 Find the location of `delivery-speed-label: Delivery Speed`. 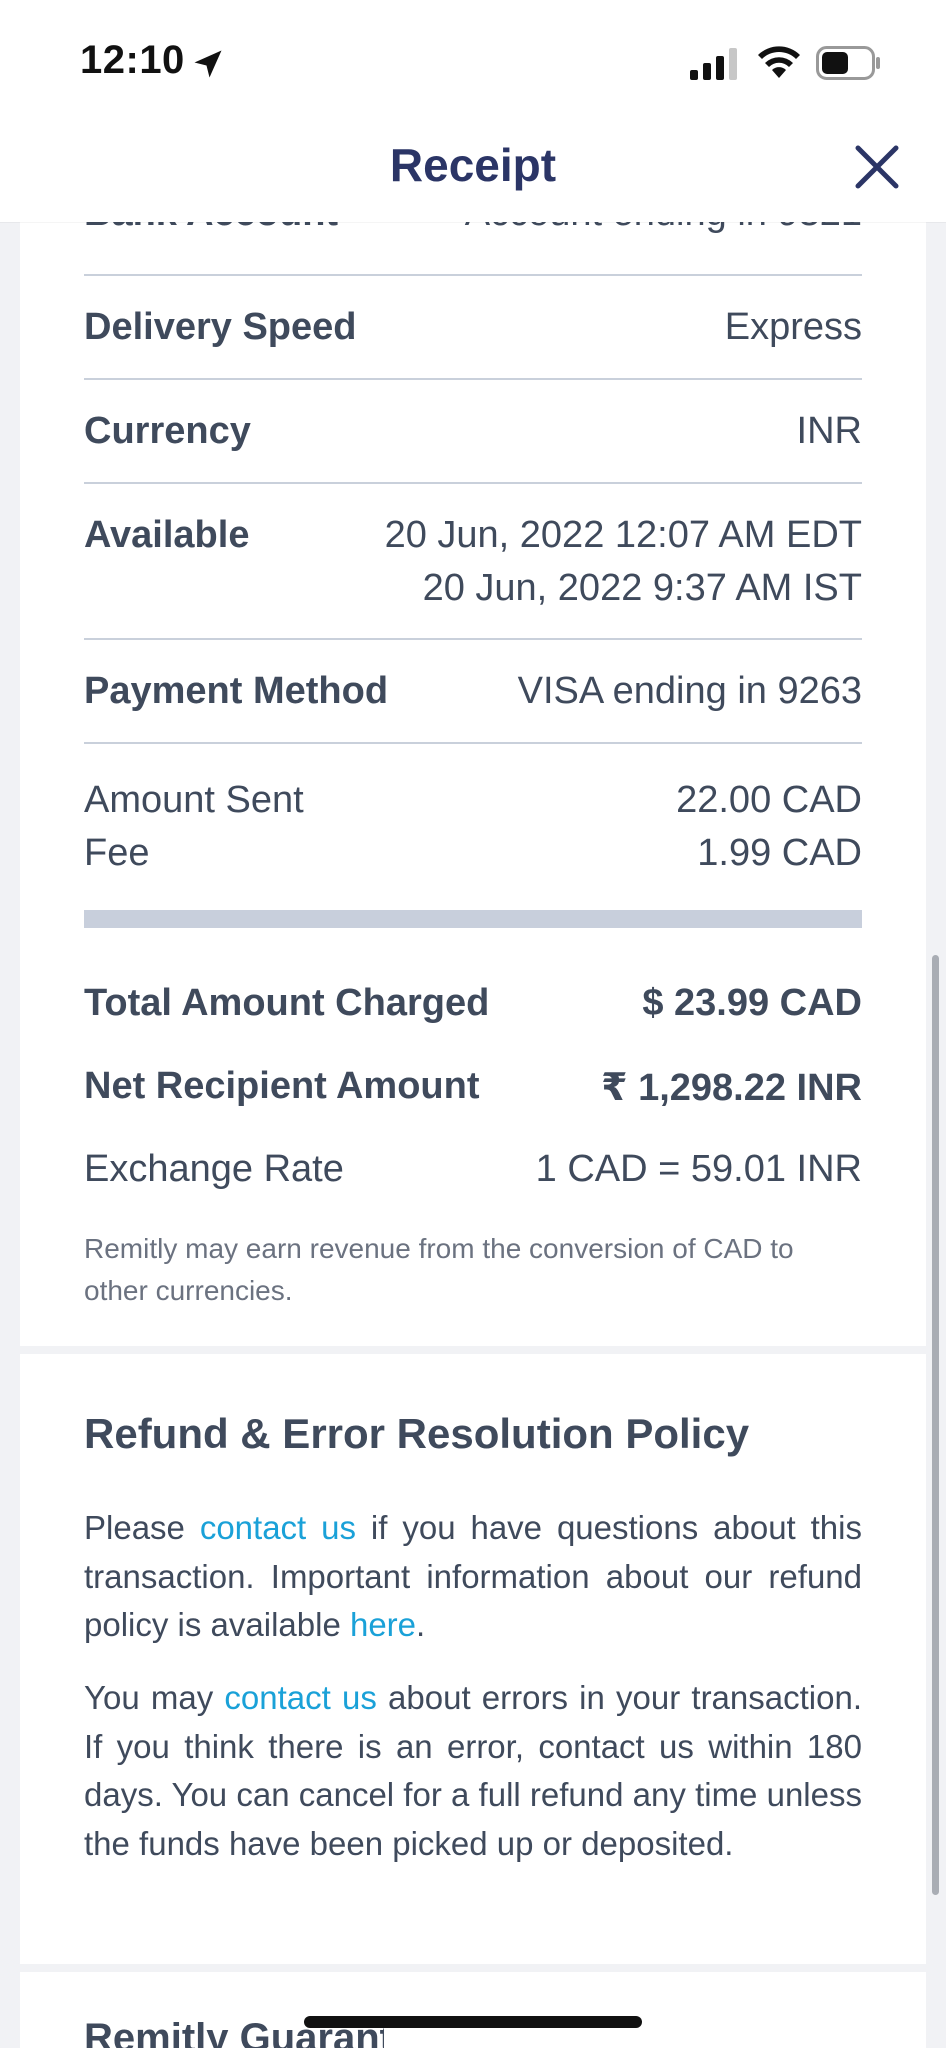

delivery-speed-label: Delivery Speed is located at coordinates (220, 327).